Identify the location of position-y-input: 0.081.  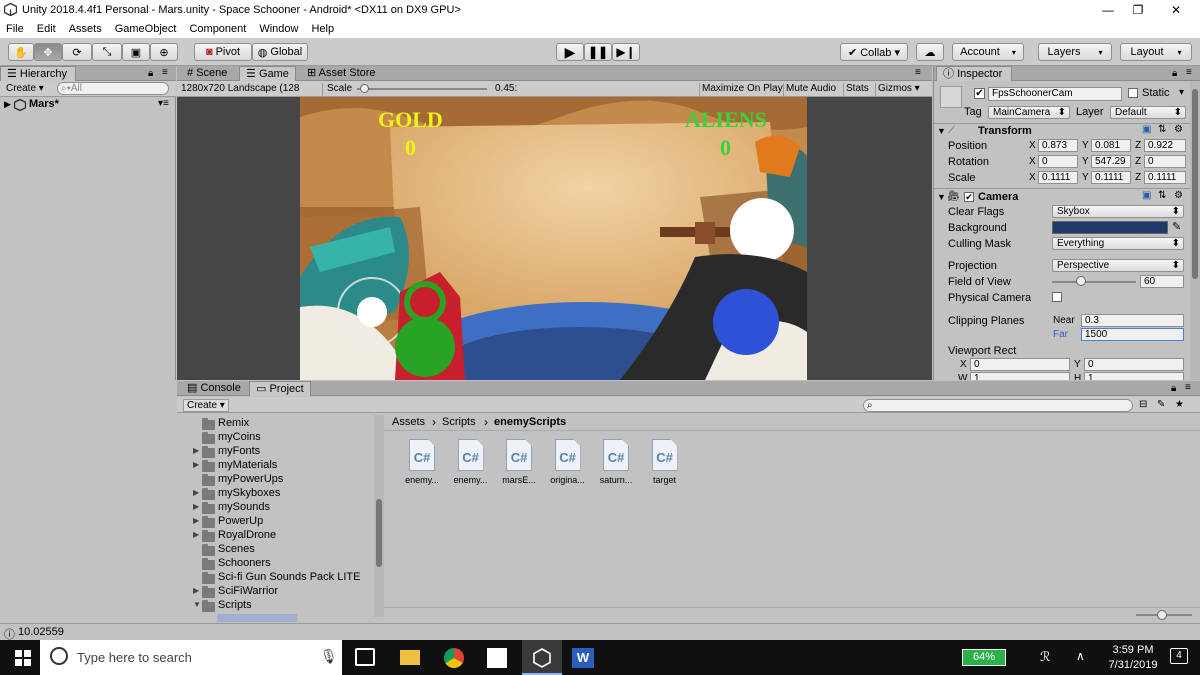
(1111, 145).